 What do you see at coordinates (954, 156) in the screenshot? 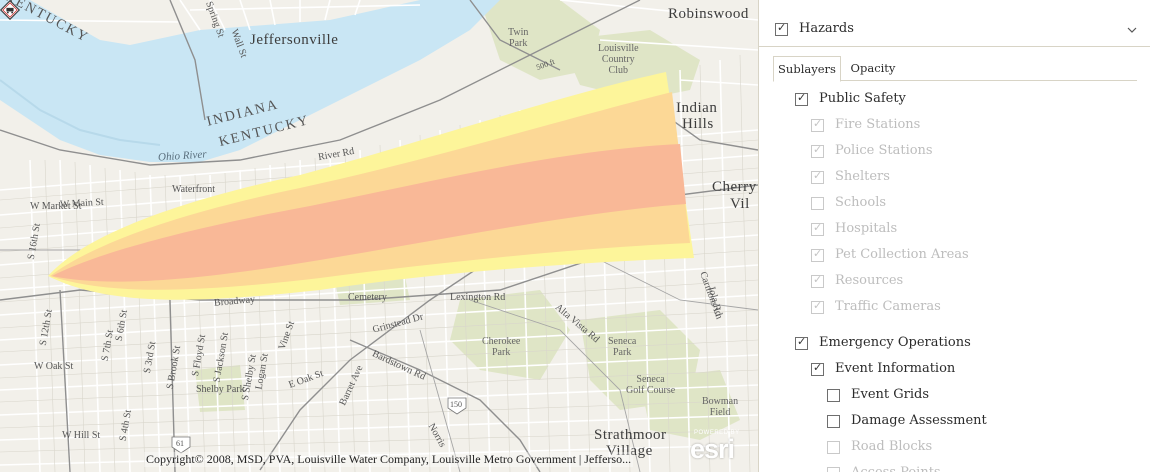
I see `sublayer-item: ✓ Police Stations` at bounding box center [954, 156].